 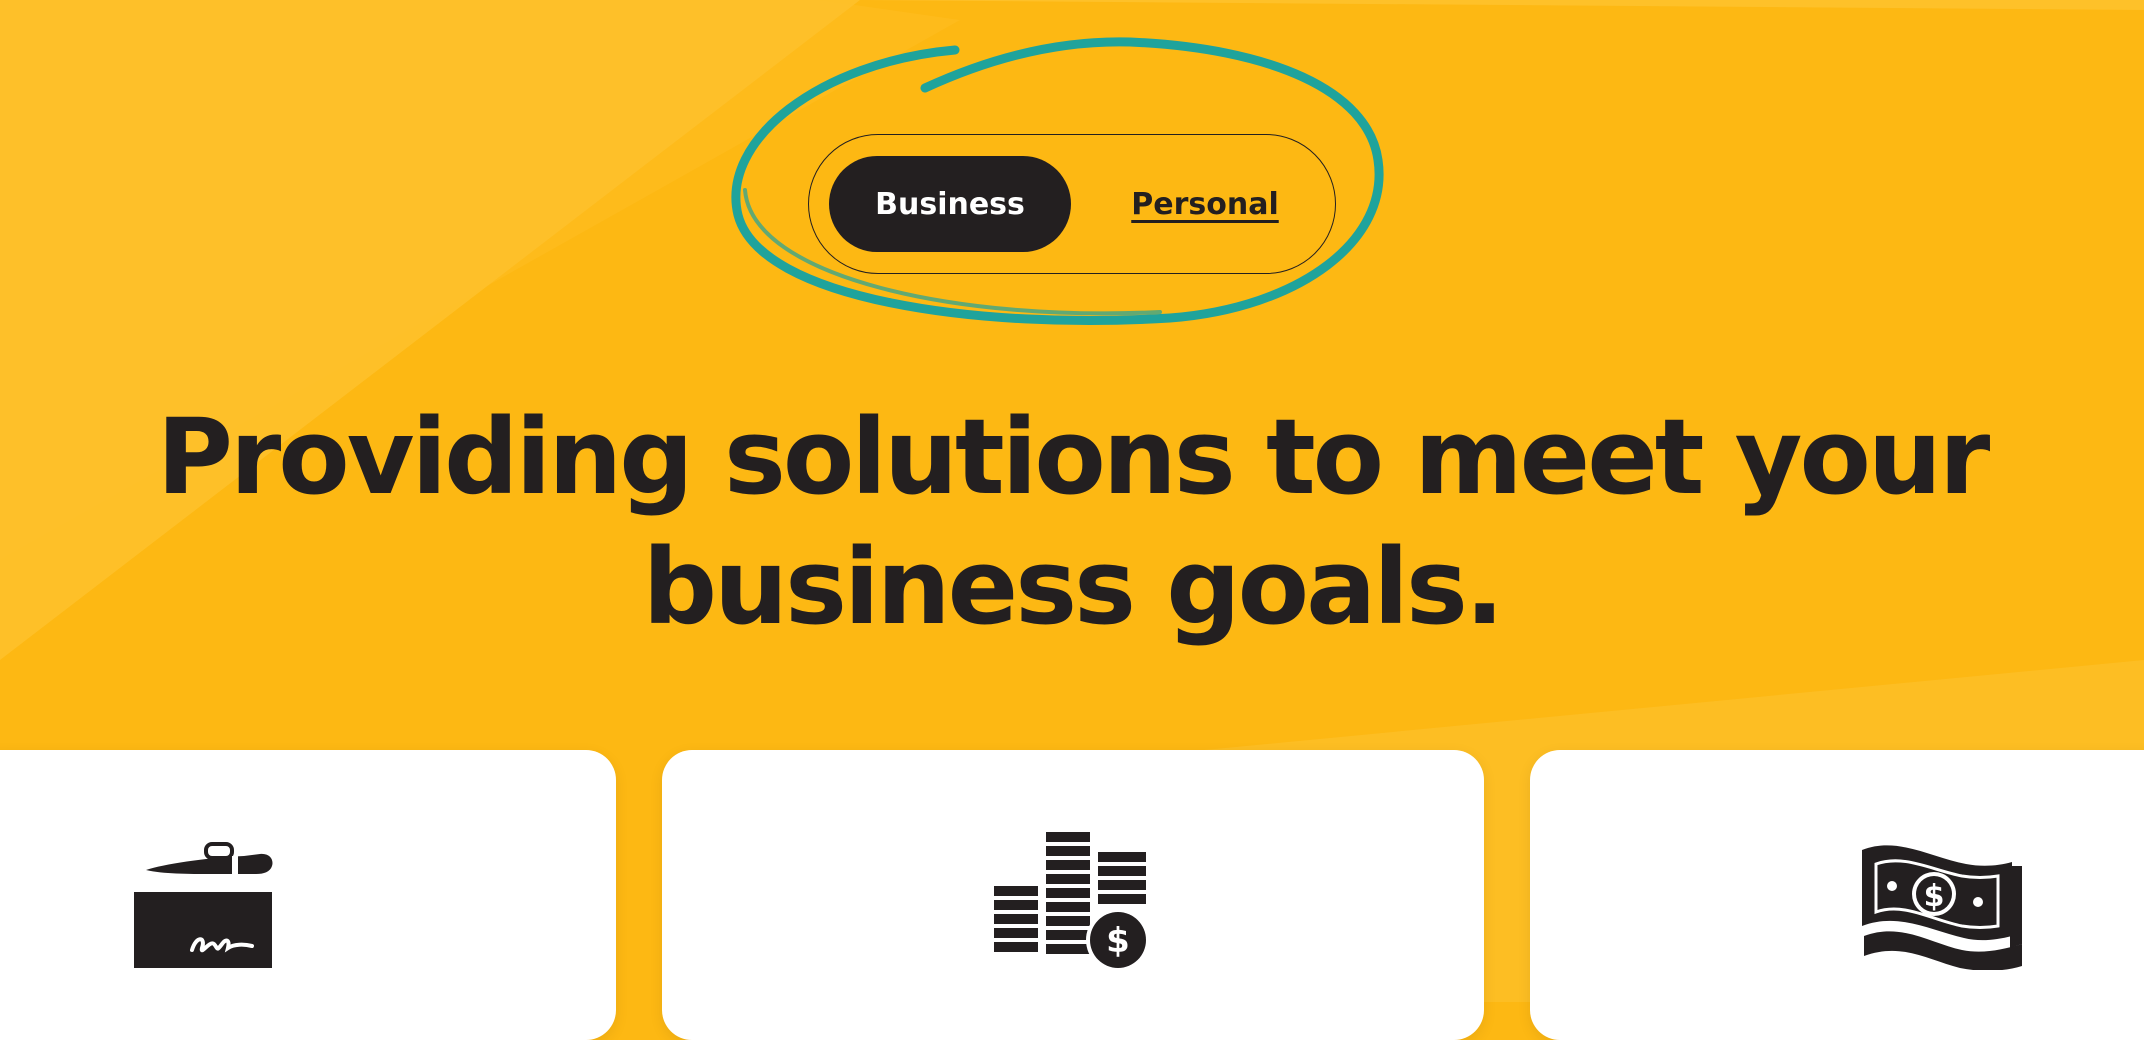 What do you see at coordinates (1072, 204) in the screenshot?
I see `audience-toggle: Business Personal` at bounding box center [1072, 204].